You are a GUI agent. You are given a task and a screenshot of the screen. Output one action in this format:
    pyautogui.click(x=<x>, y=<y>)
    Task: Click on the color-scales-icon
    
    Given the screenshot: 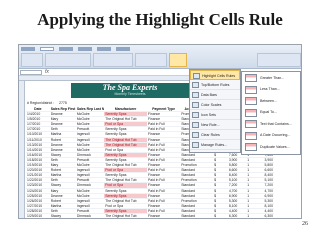 What is the action you would take?
    pyautogui.click(x=195, y=105)
    